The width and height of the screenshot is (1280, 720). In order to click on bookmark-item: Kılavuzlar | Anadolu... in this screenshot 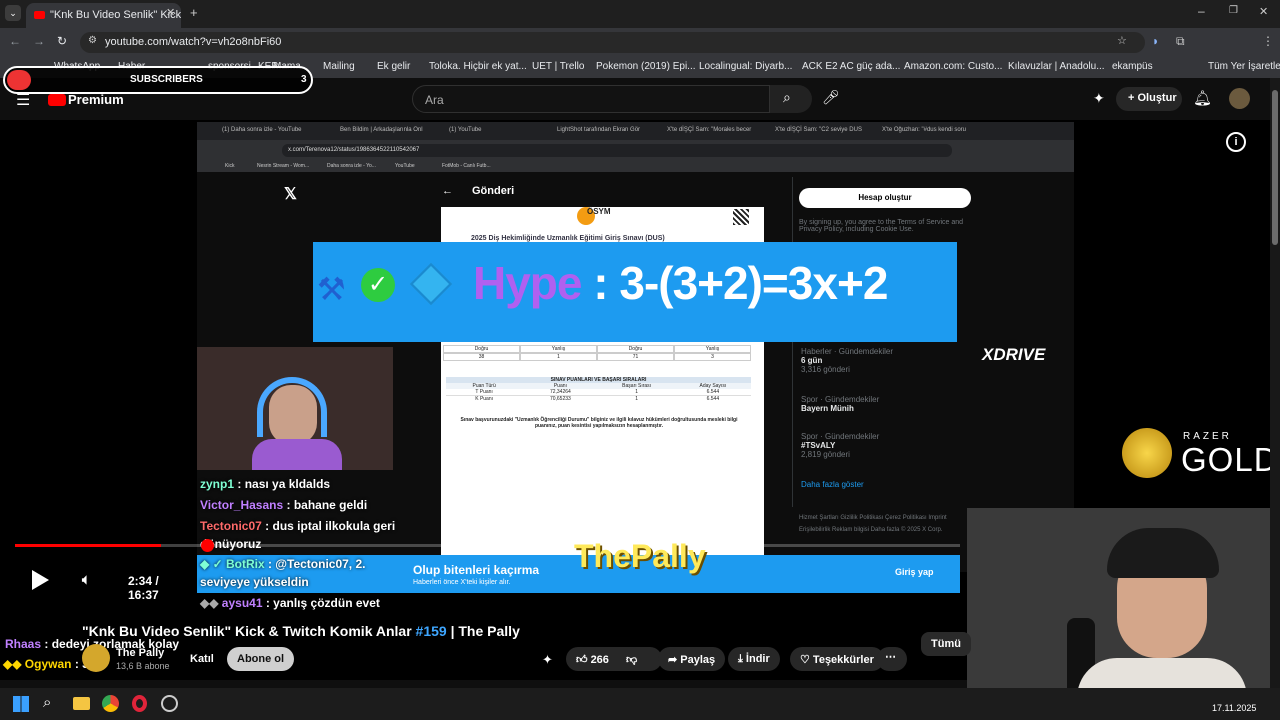, I will do `click(1056, 66)`.